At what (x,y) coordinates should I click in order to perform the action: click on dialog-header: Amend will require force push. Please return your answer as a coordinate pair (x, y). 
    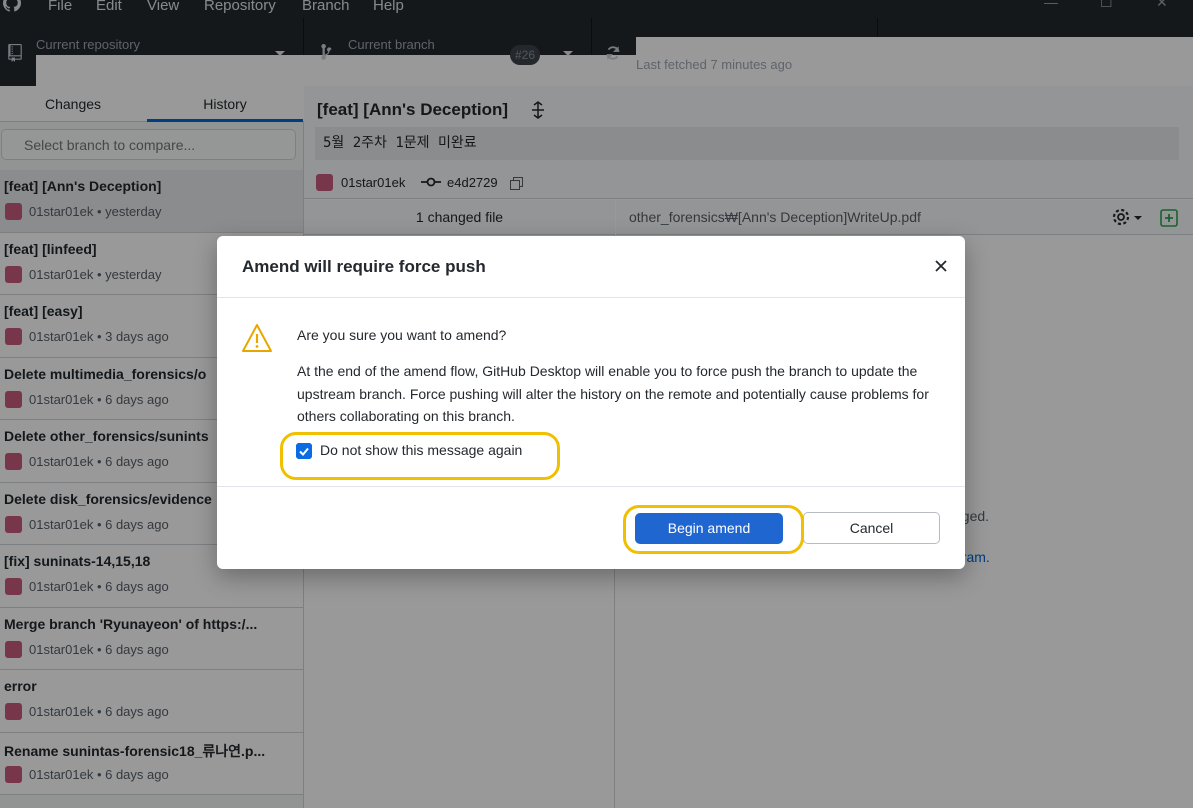
    Looking at the image, I should click on (591, 267).